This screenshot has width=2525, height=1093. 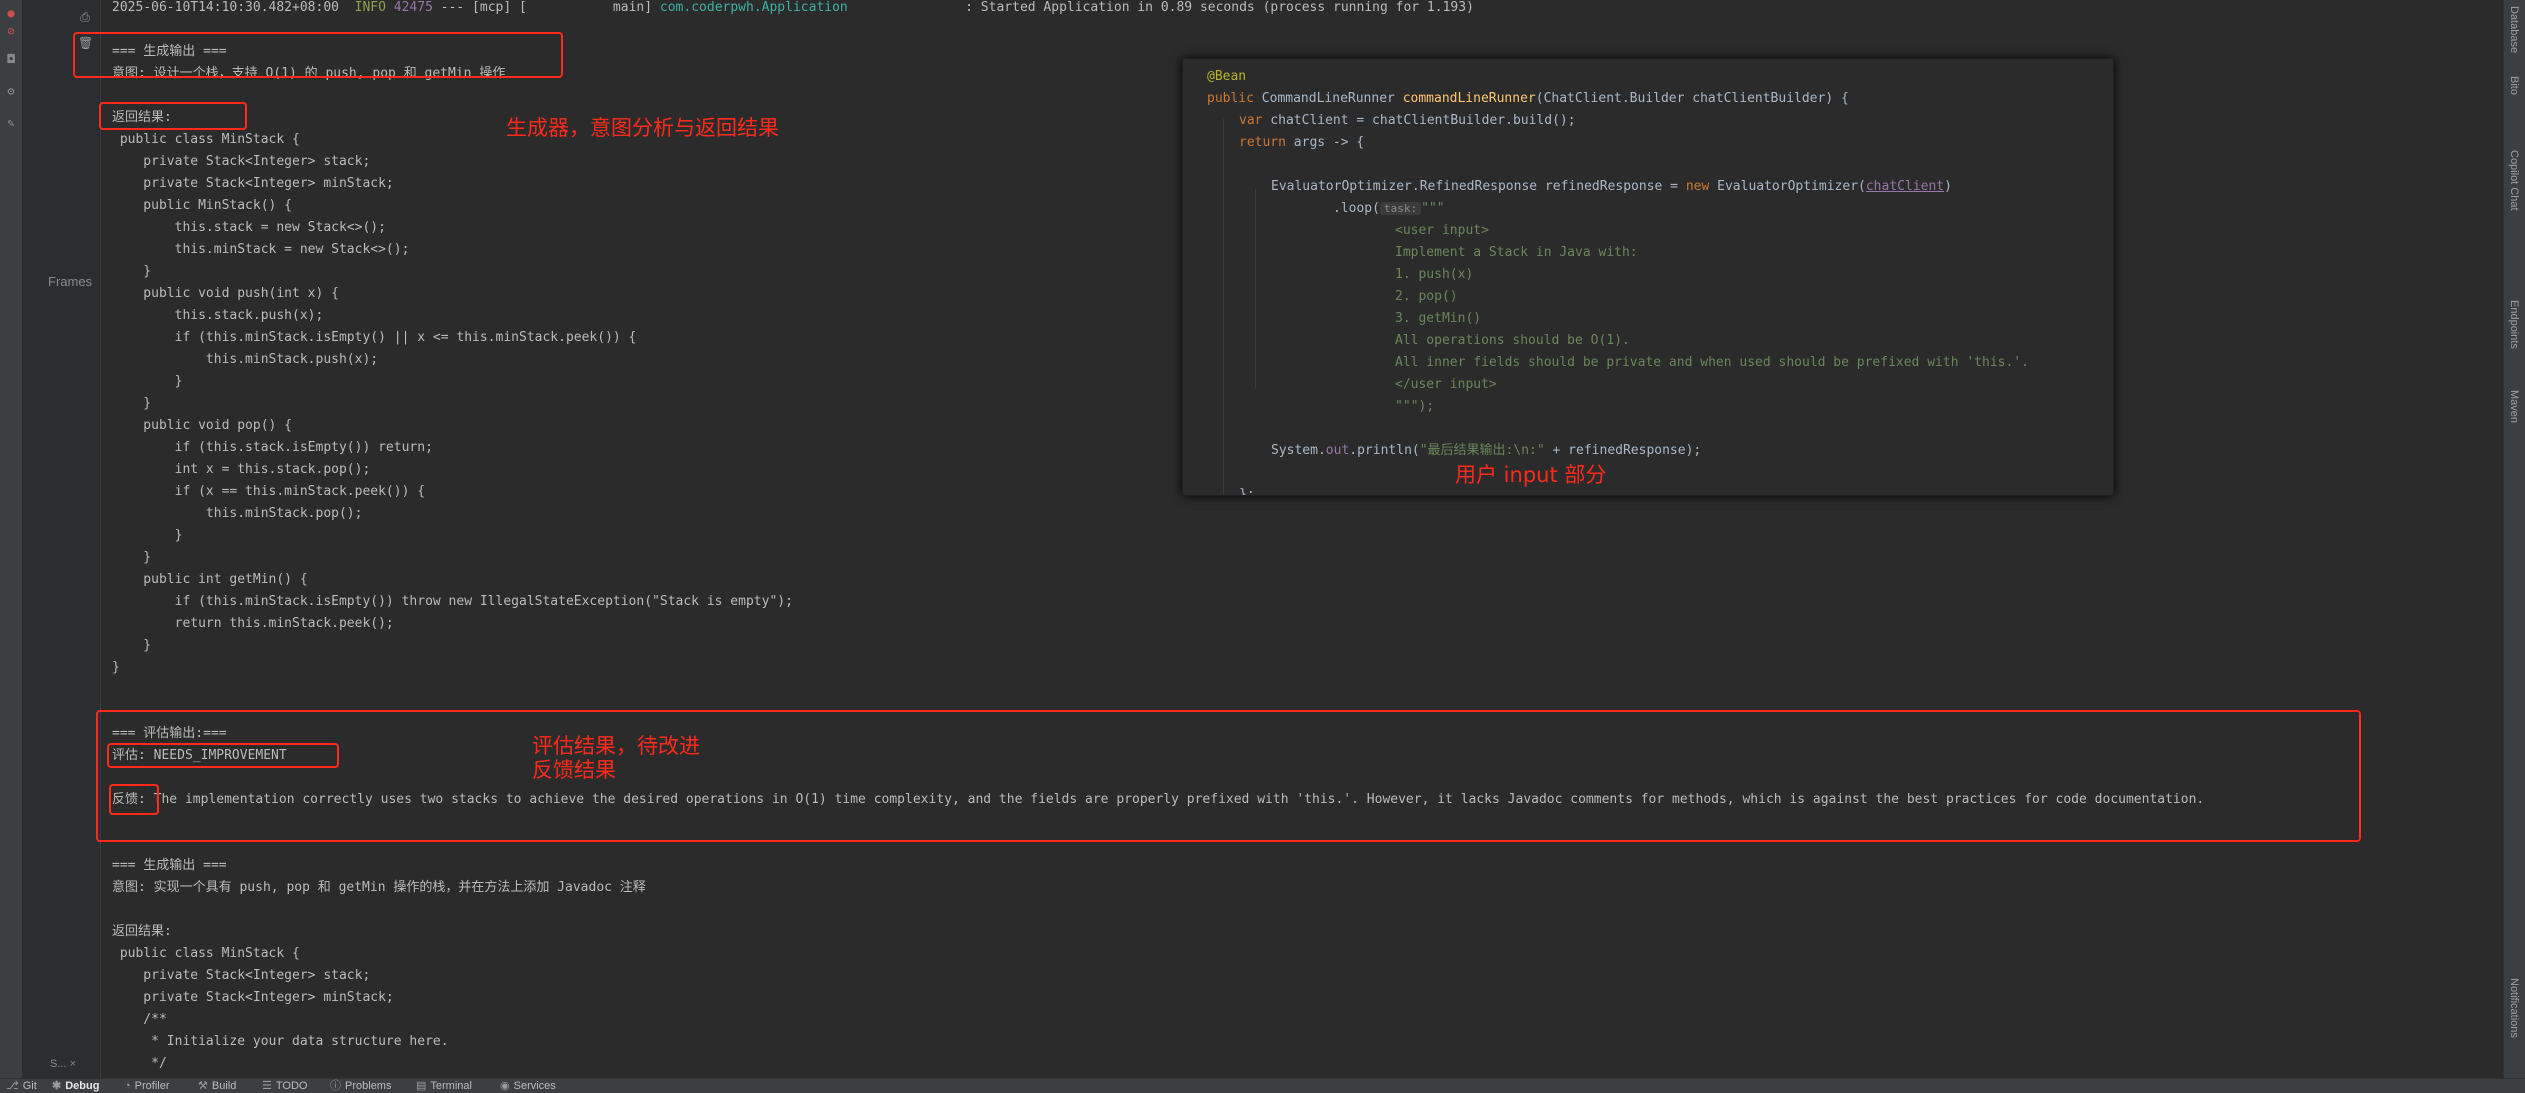 I want to click on gen-header: === 生成输出 ===, so click(x=169, y=865).